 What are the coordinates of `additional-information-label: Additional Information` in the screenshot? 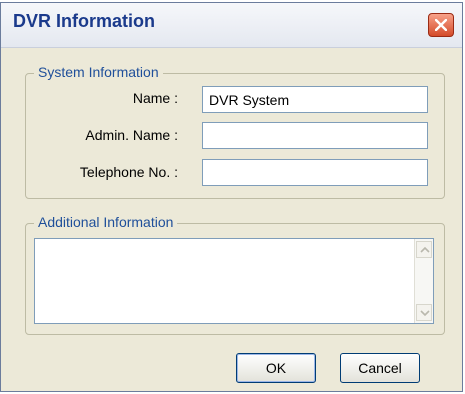 It's located at (106, 222).